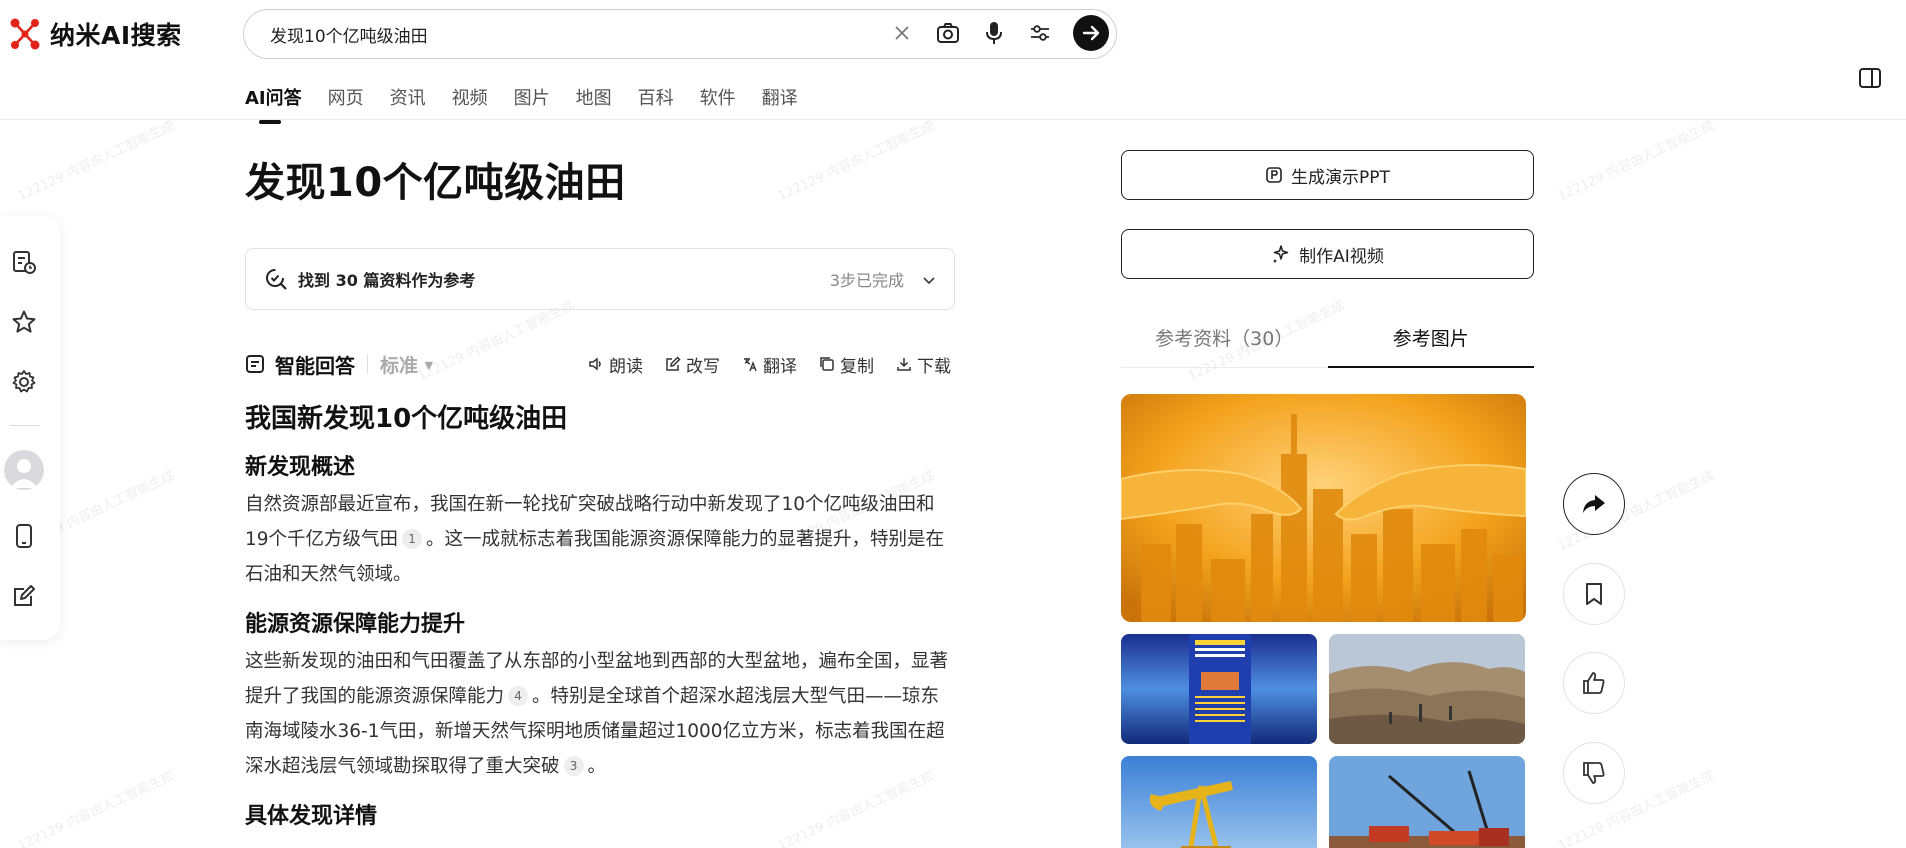  What do you see at coordinates (1281, 254) in the screenshot?
I see `sparkle-icon` at bounding box center [1281, 254].